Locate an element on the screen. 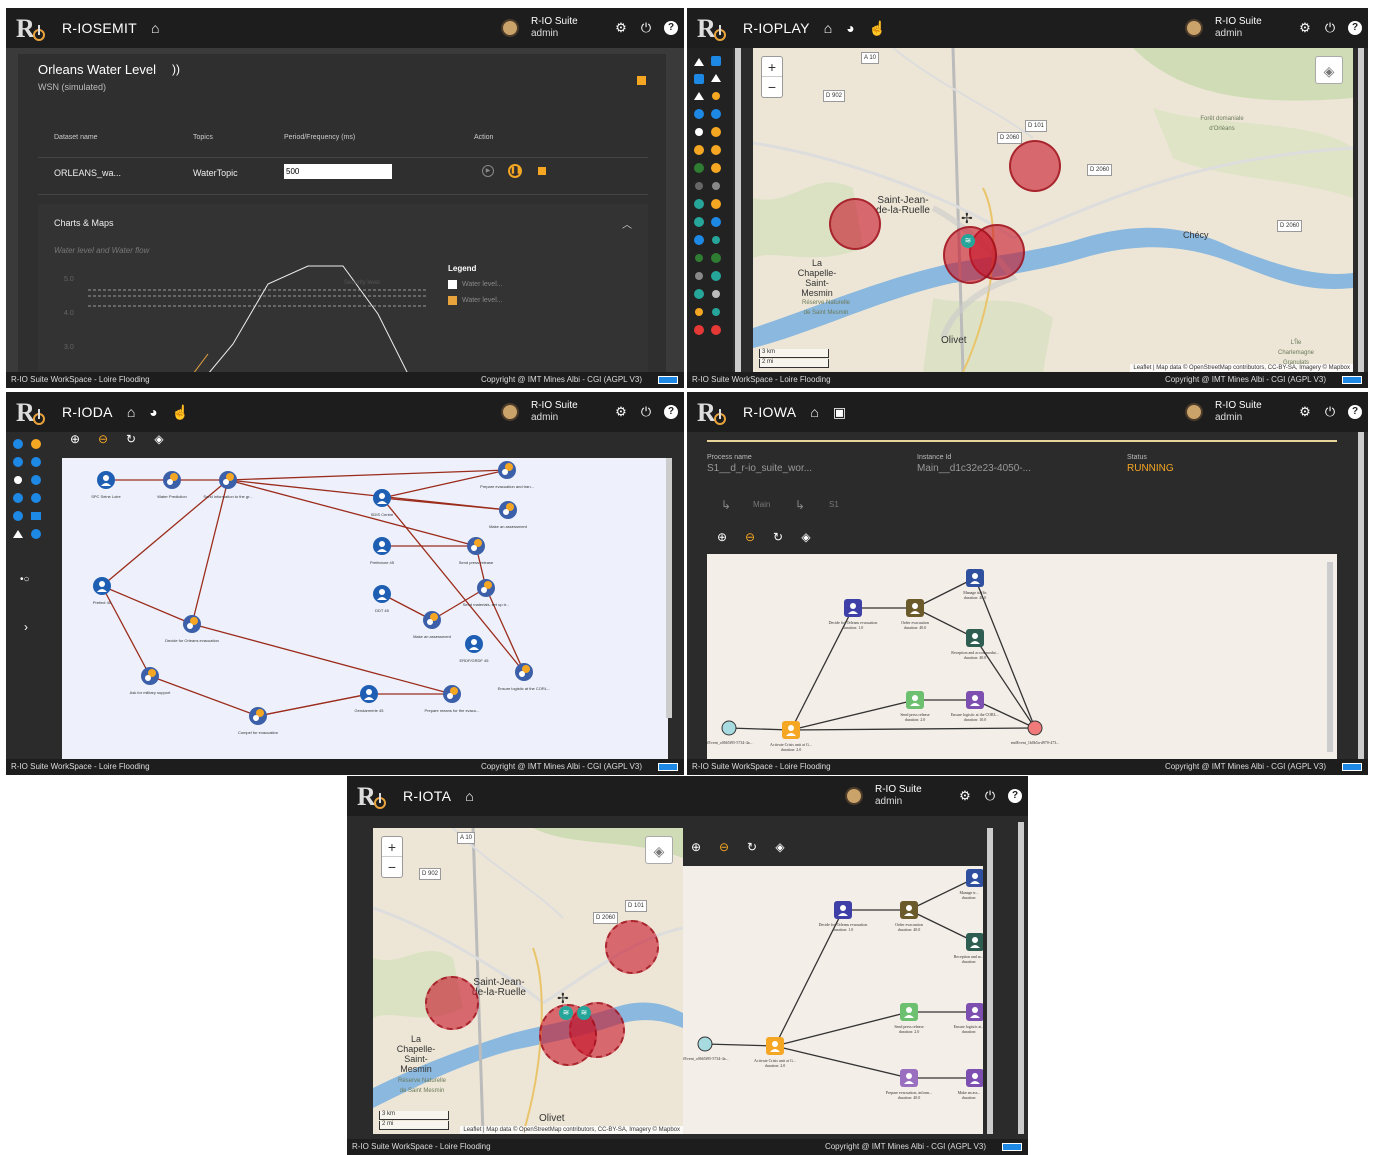 The image size is (1375, 1155). breadcrumb-main: Main is located at coordinates (761, 504).